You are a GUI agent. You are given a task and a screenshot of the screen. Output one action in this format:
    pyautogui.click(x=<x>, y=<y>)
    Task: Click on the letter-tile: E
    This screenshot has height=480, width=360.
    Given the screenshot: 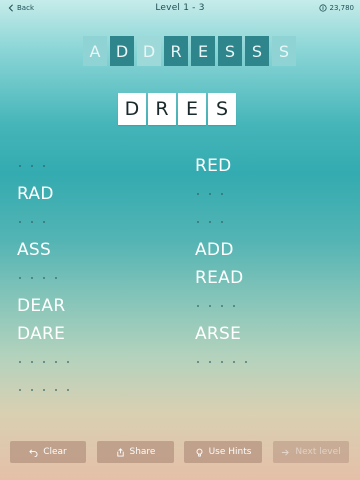 What is the action you would take?
    pyautogui.click(x=203, y=51)
    